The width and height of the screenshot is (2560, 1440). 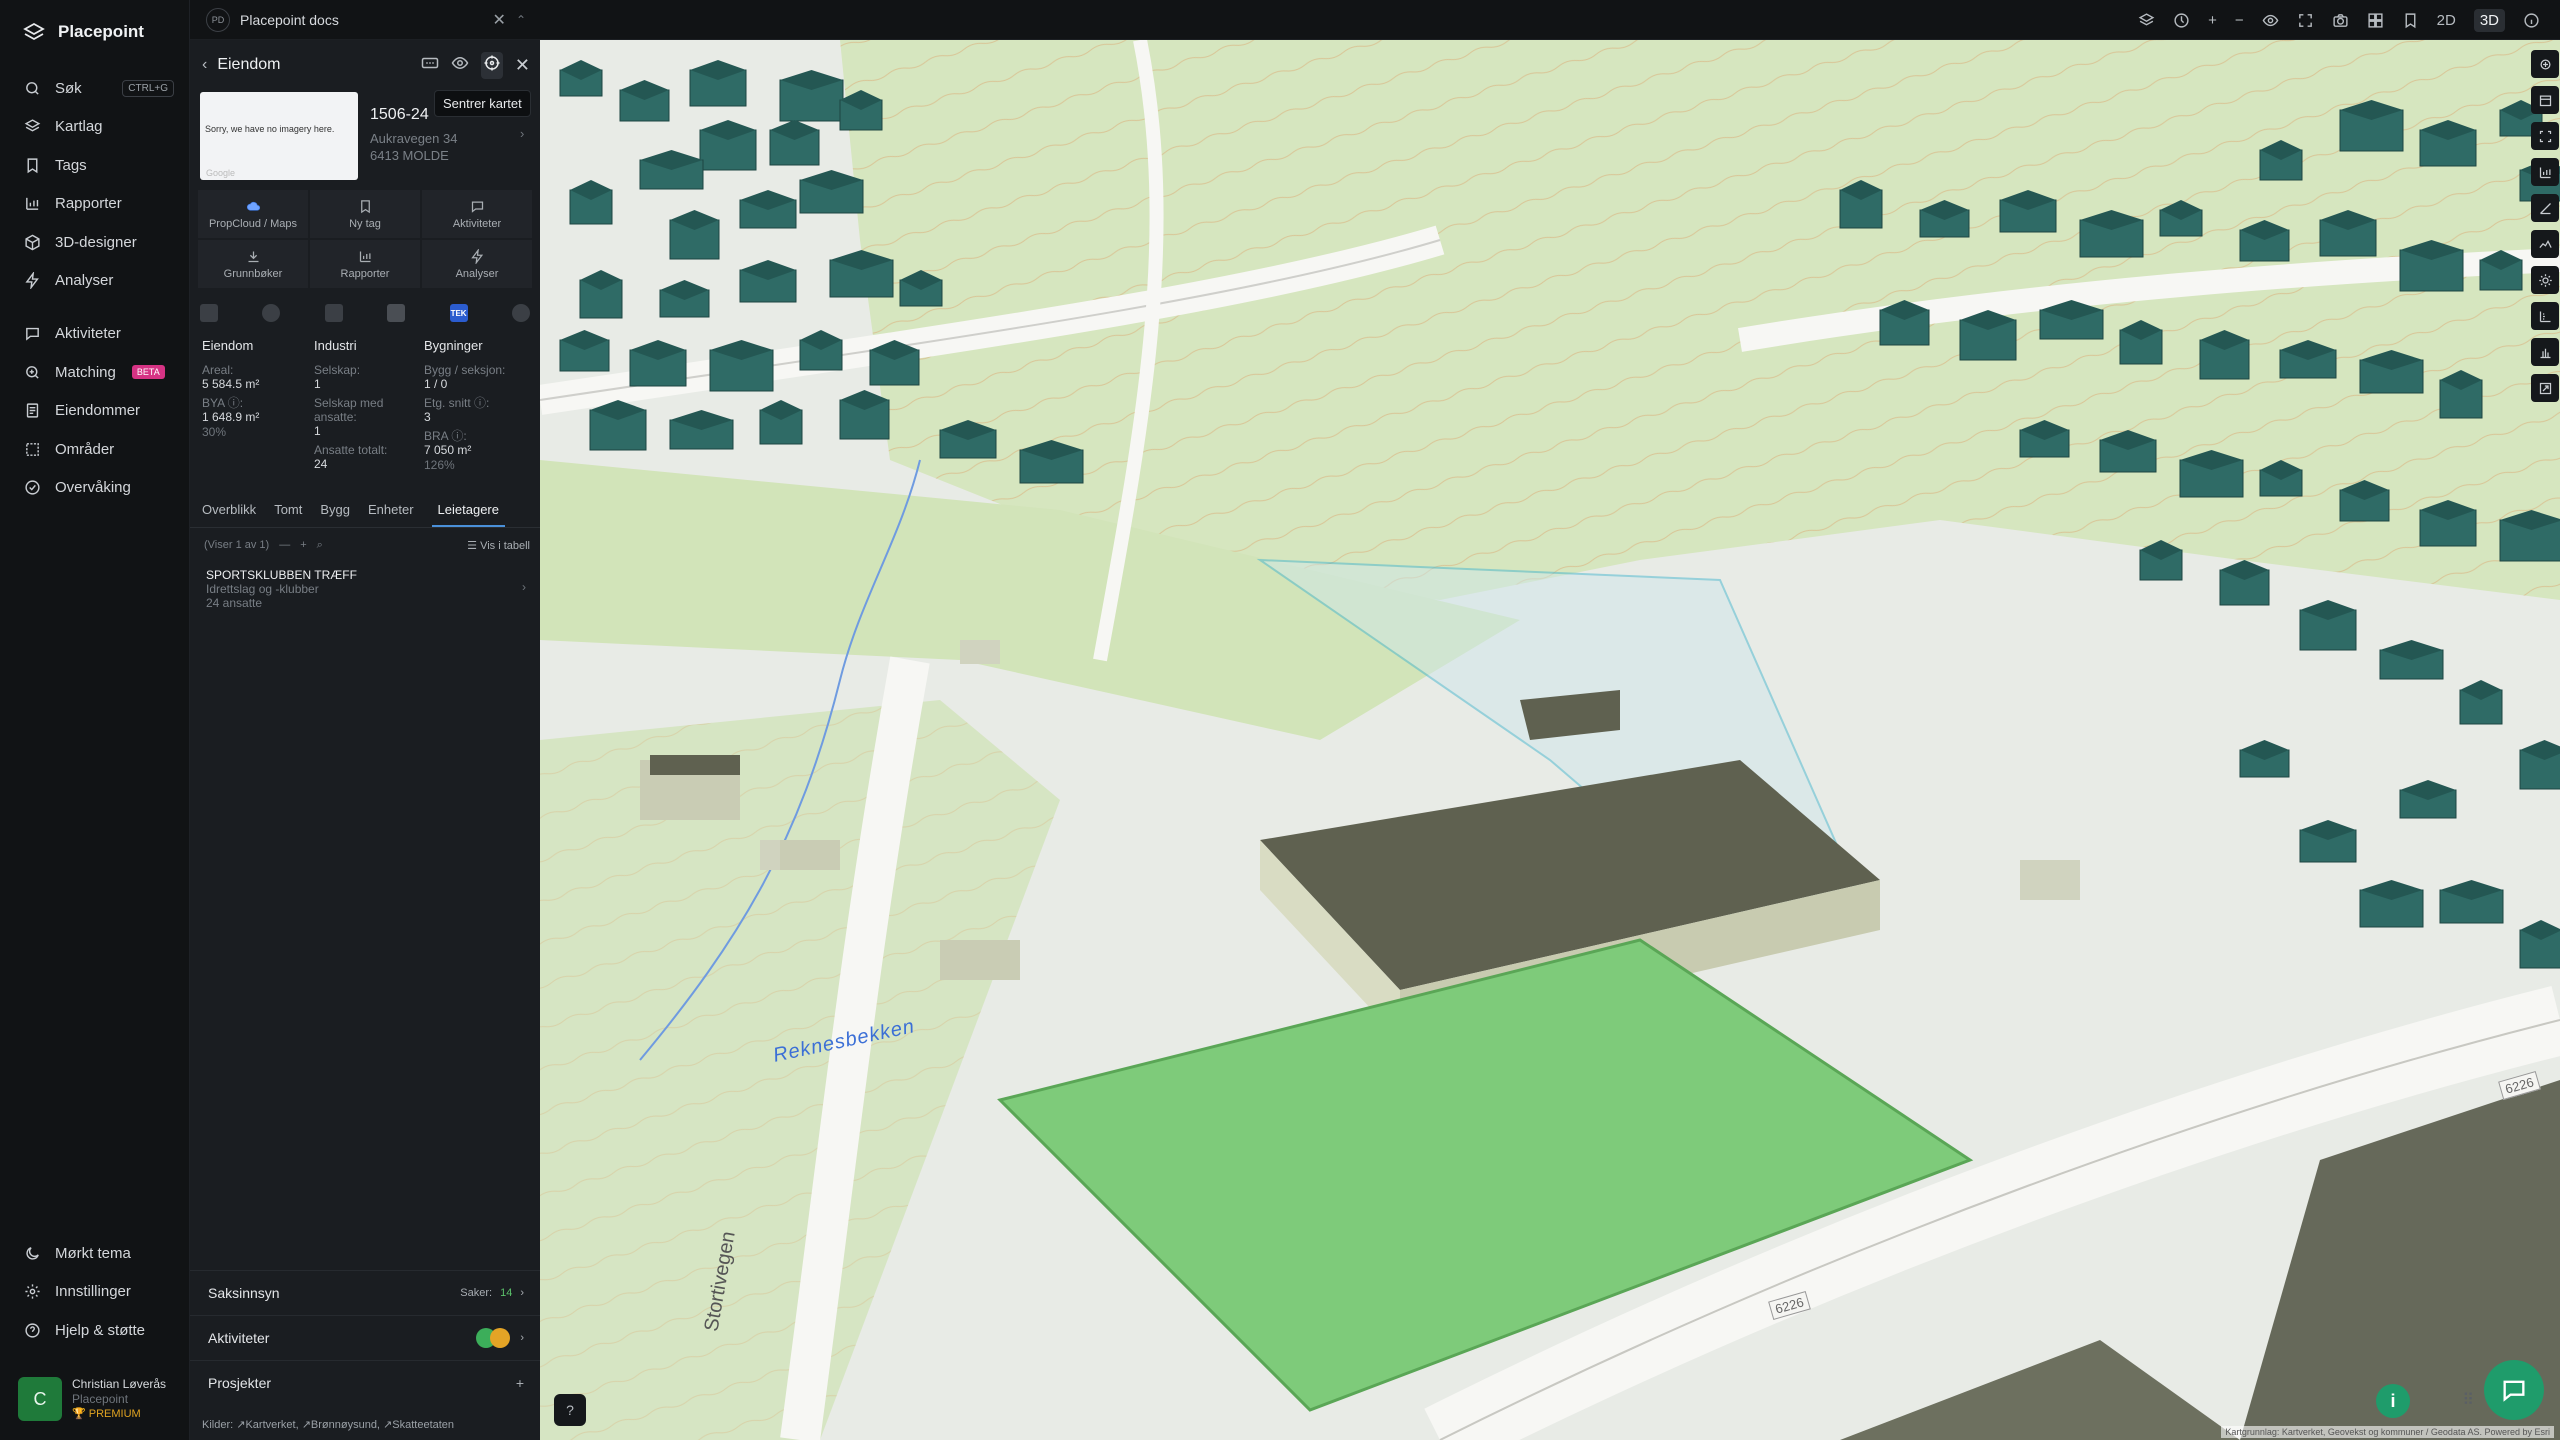 I want to click on reports-button: Rapporter, so click(x=365, y=264).